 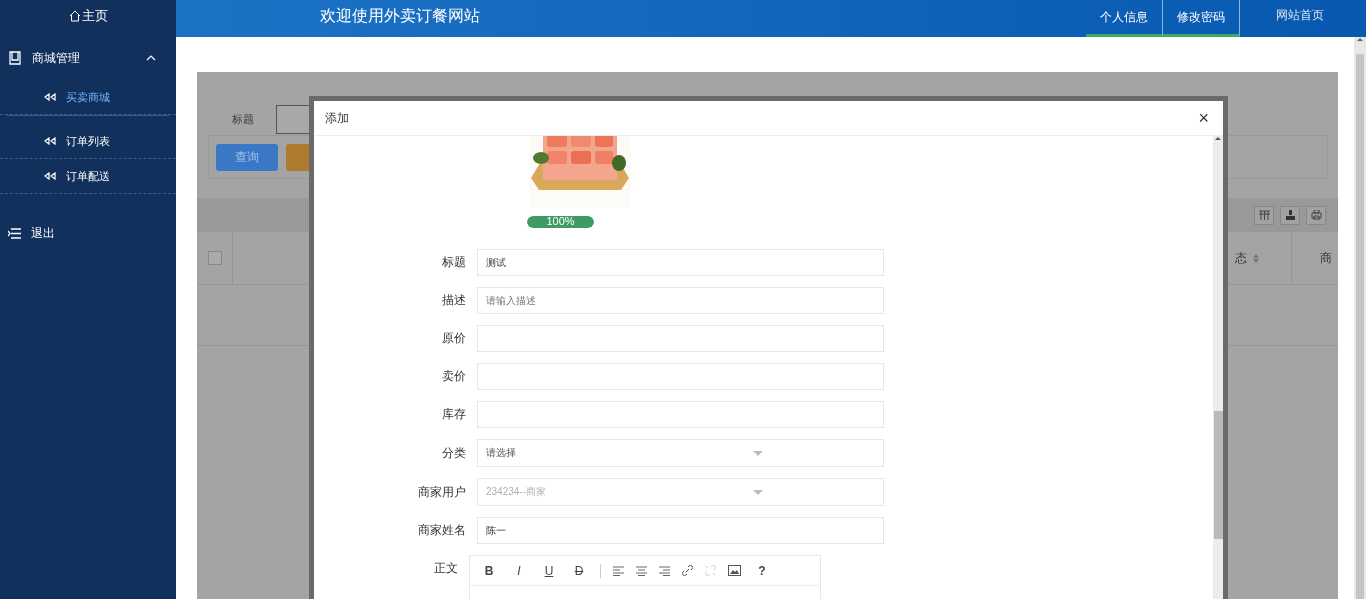 What do you see at coordinates (710, 570) in the screenshot?
I see `unlink-icon` at bounding box center [710, 570].